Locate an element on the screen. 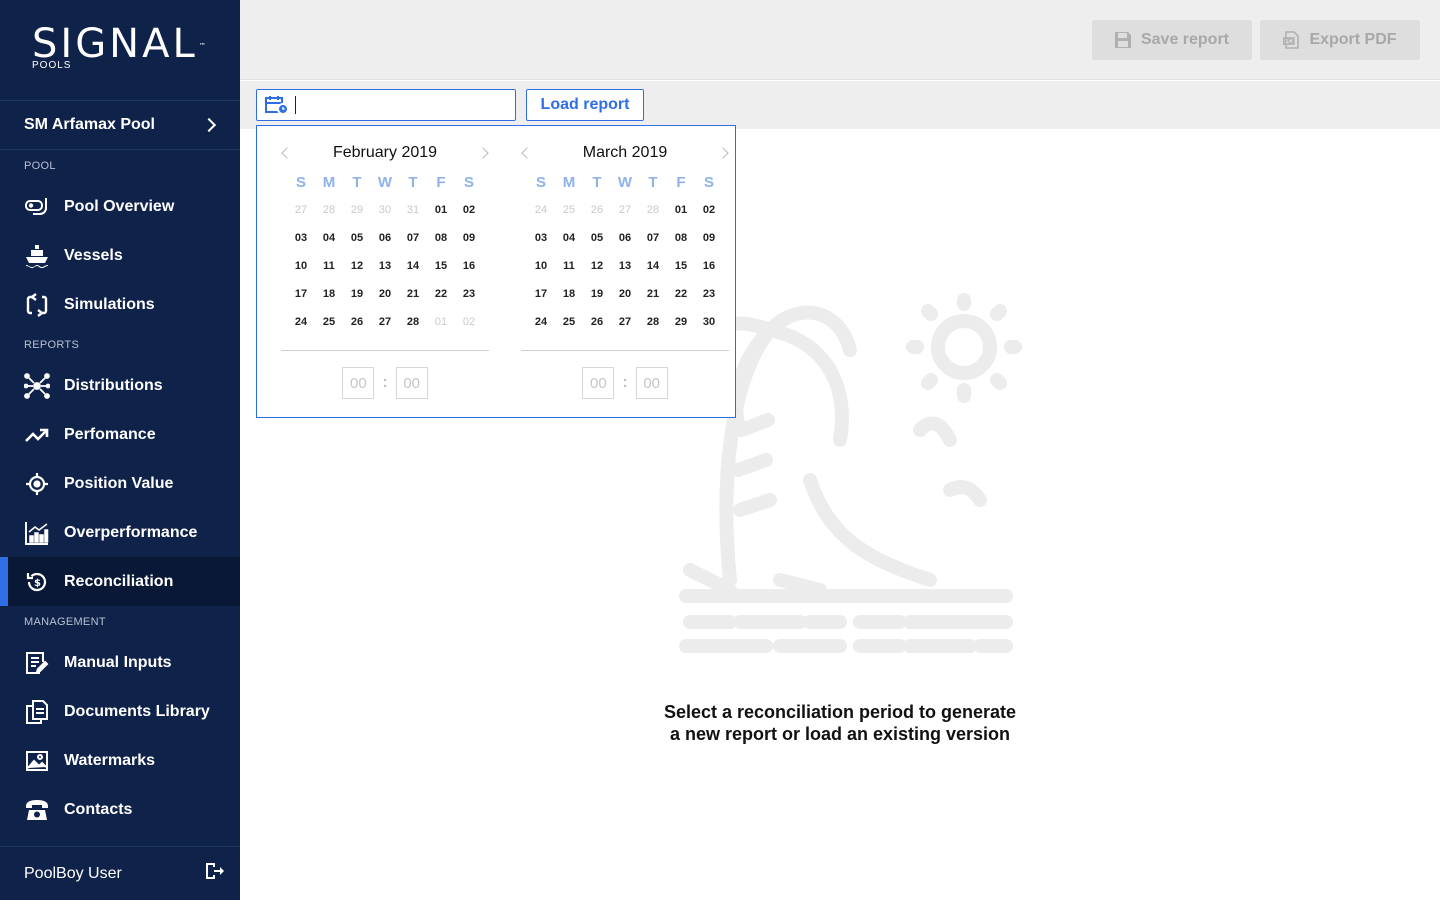  sidebar-item-overperformance: Overperformance is located at coordinates (120, 532).